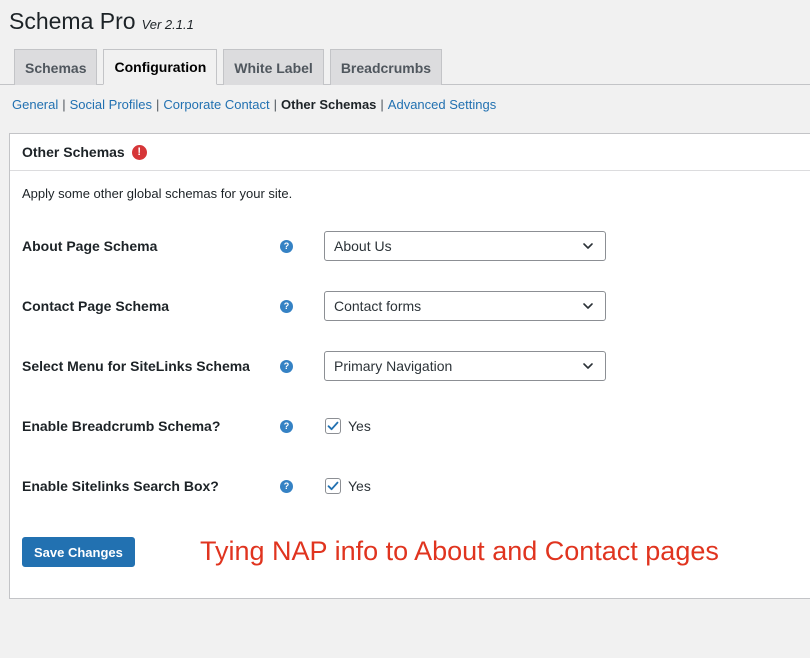 This screenshot has height=658, width=810. Describe the element at coordinates (465, 306) in the screenshot. I see `contact-page-select: Contact forms` at that location.